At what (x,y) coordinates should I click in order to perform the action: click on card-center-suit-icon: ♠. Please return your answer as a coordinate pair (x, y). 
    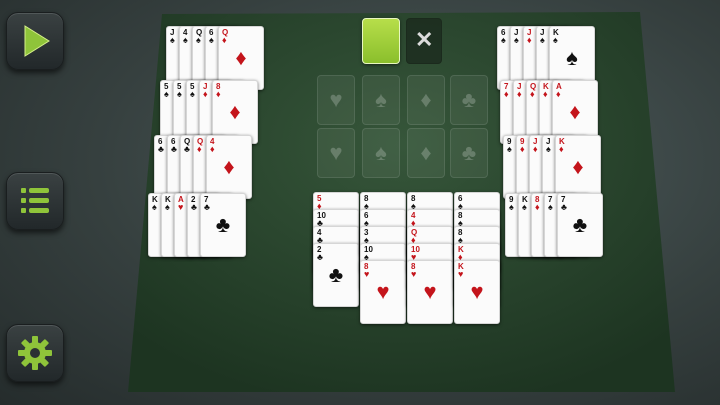
    Looking at the image, I should click on (572, 57).